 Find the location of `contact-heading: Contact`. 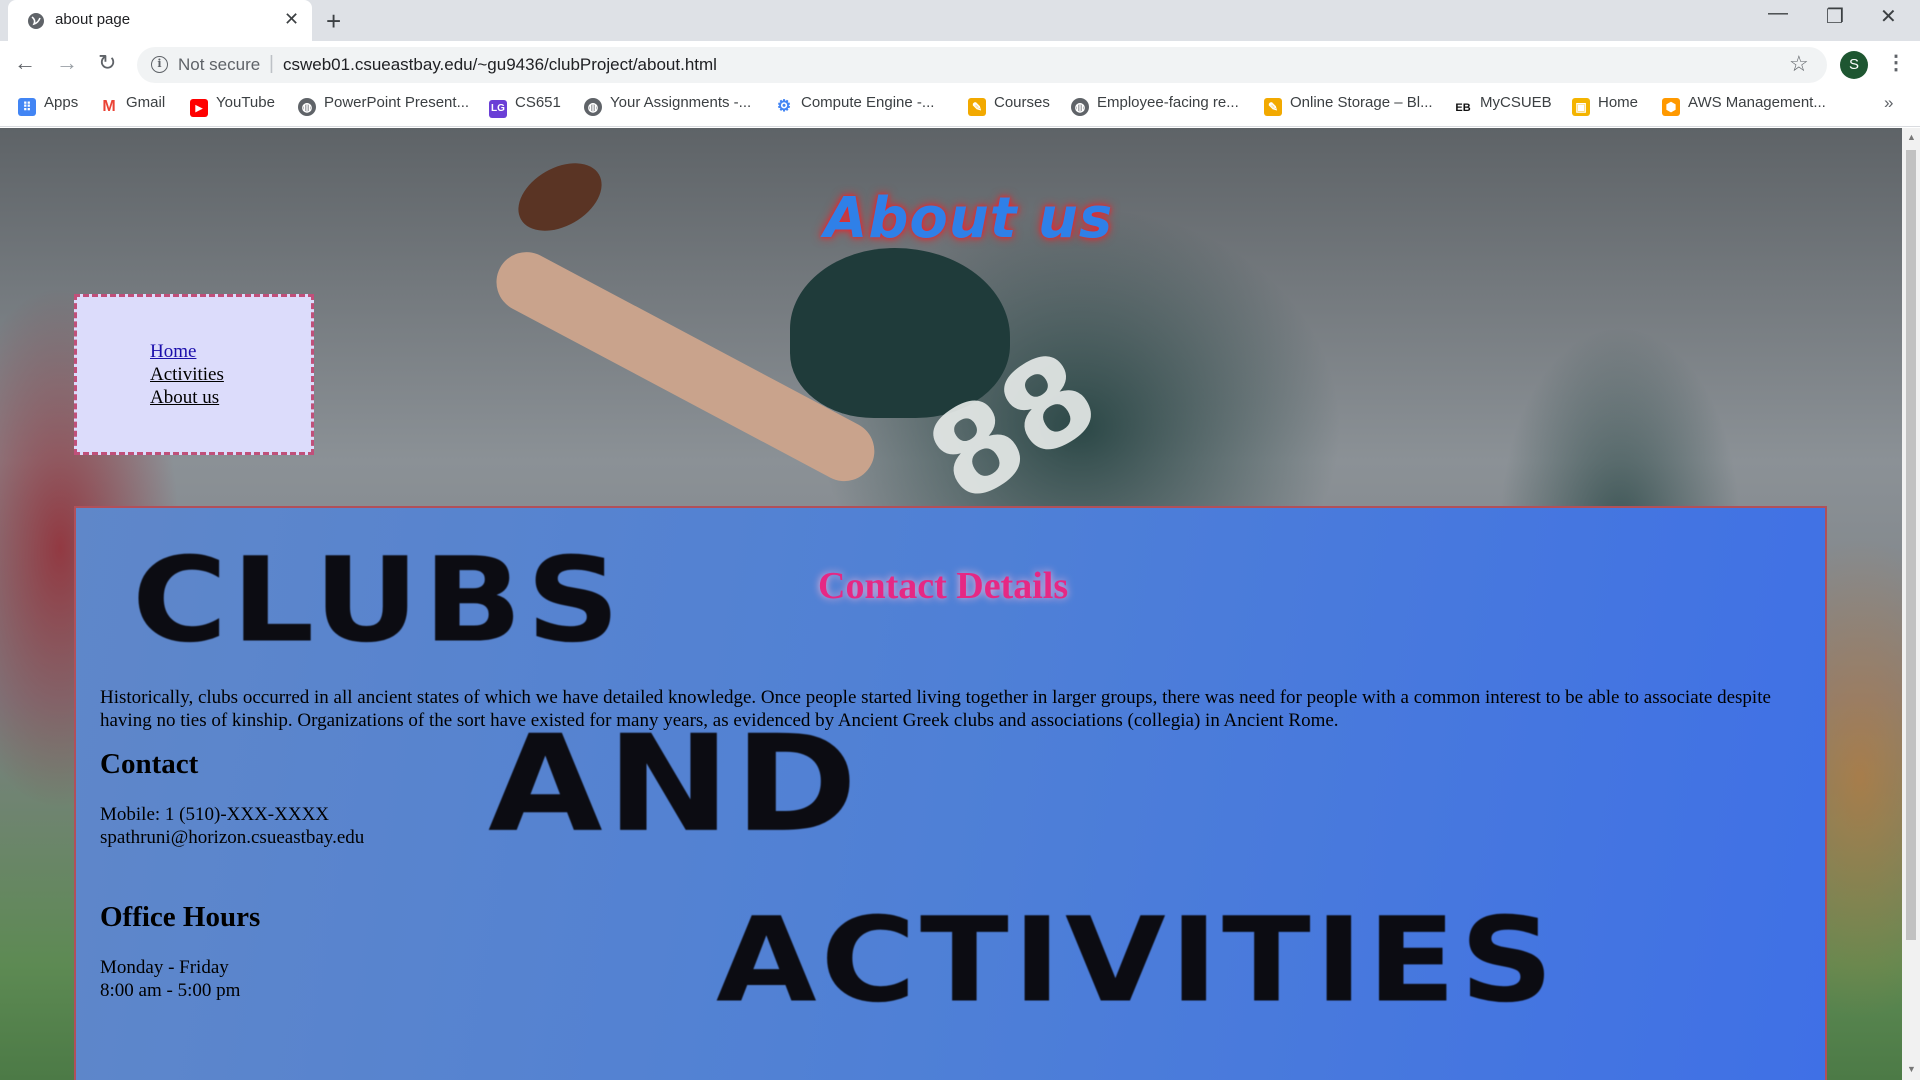

contact-heading: Contact is located at coordinates (149, 764).